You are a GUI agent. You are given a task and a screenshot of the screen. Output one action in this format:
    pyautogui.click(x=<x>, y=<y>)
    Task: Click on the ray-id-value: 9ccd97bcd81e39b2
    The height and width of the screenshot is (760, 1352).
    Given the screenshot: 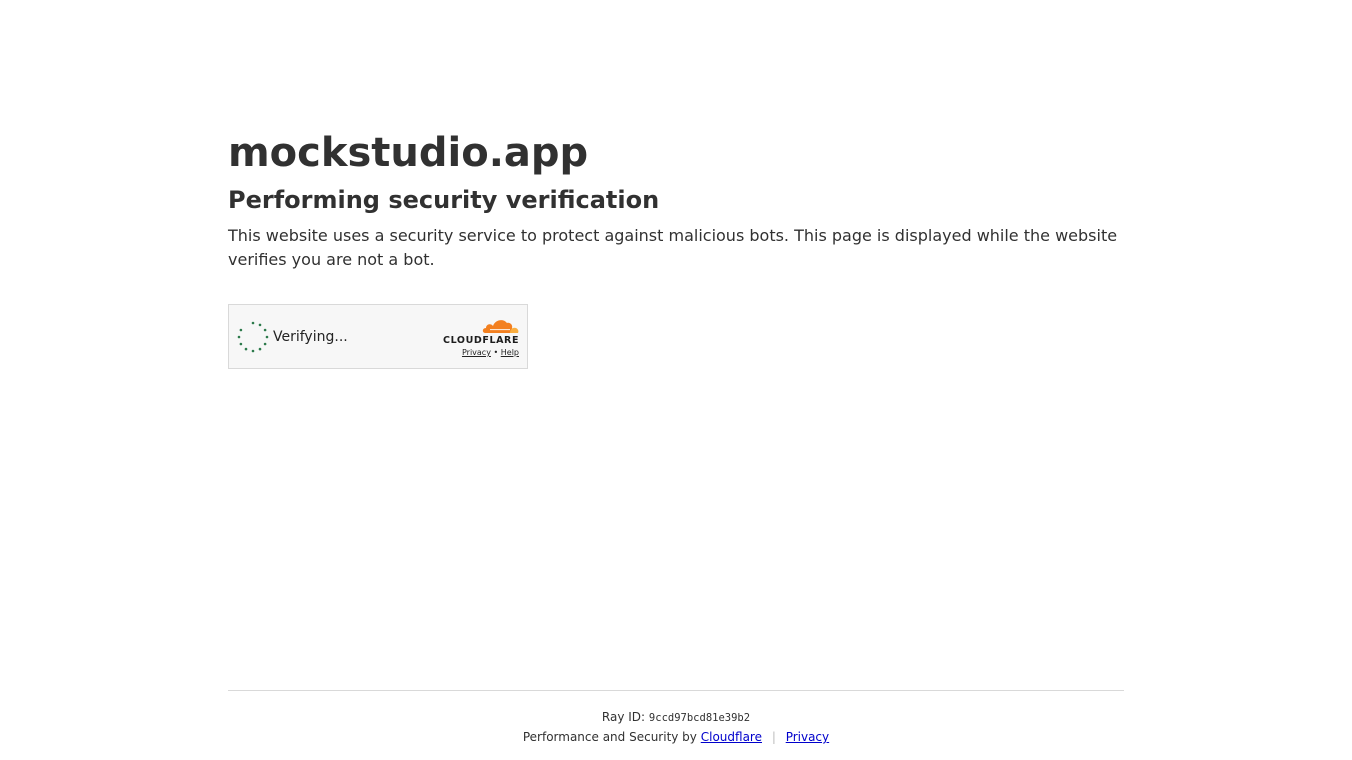 What is the action you would take?
    pyautogui.click(x=699, y=718)
    